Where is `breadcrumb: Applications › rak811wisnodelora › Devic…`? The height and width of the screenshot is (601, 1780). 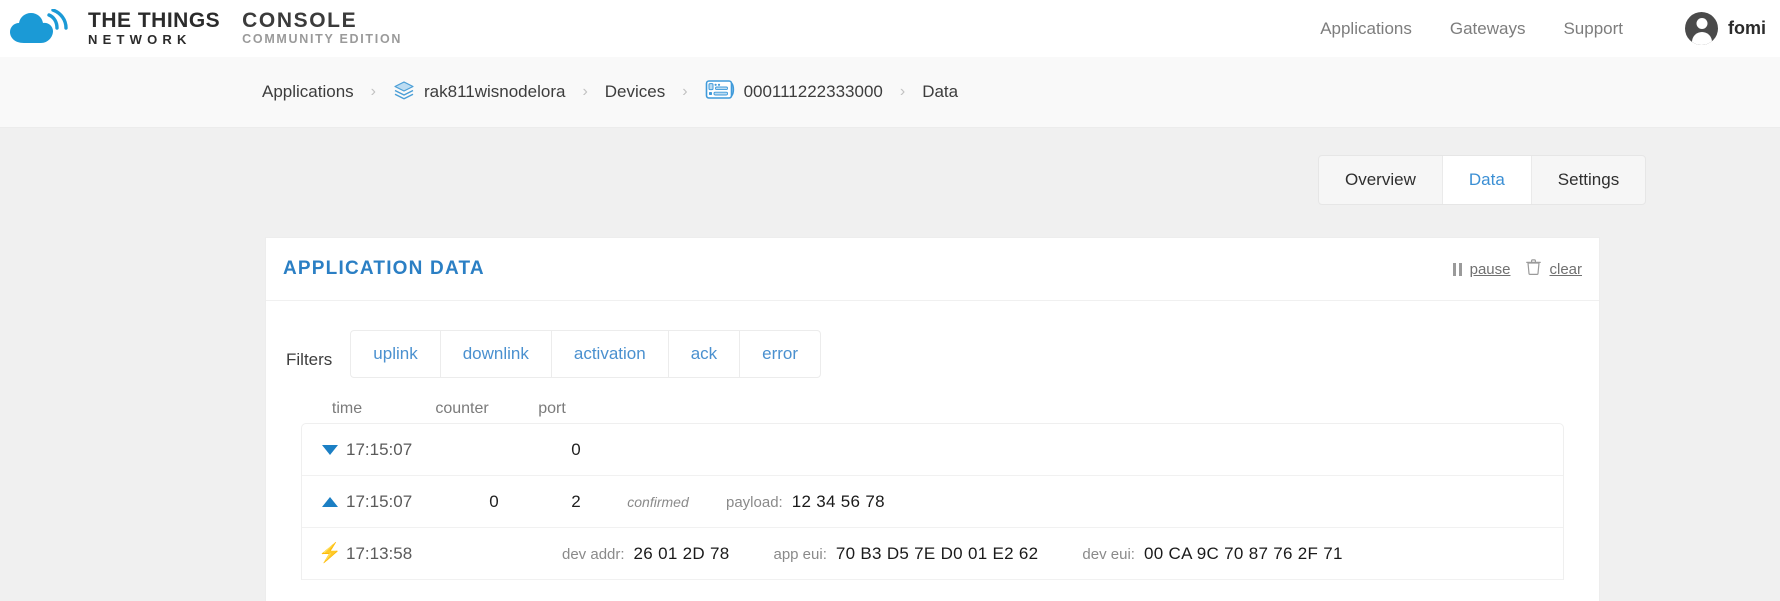
breadcrumb: Applications › rak811wisnodelora › Devic… is located at coordinates (610, 92).